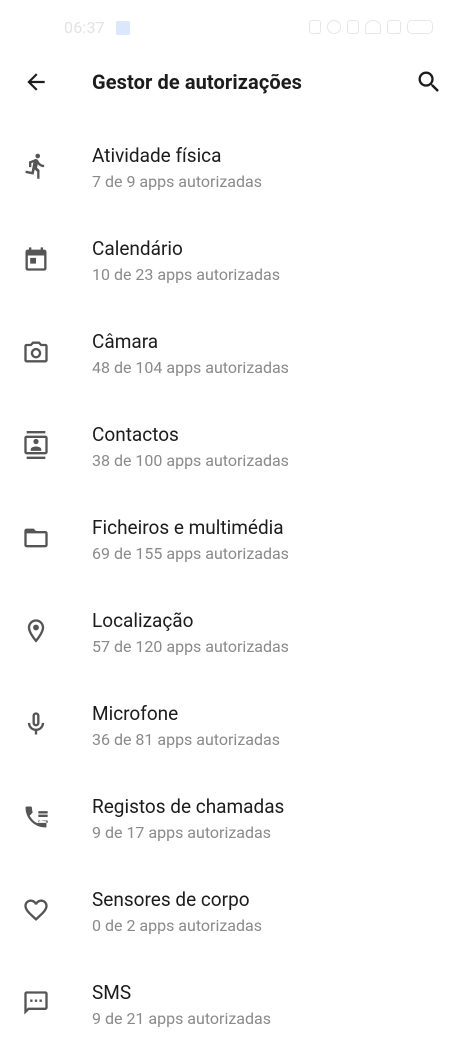  Describe the element at coordinates (36, 724) in the screenshot. I see `microphone-icon` at that location.